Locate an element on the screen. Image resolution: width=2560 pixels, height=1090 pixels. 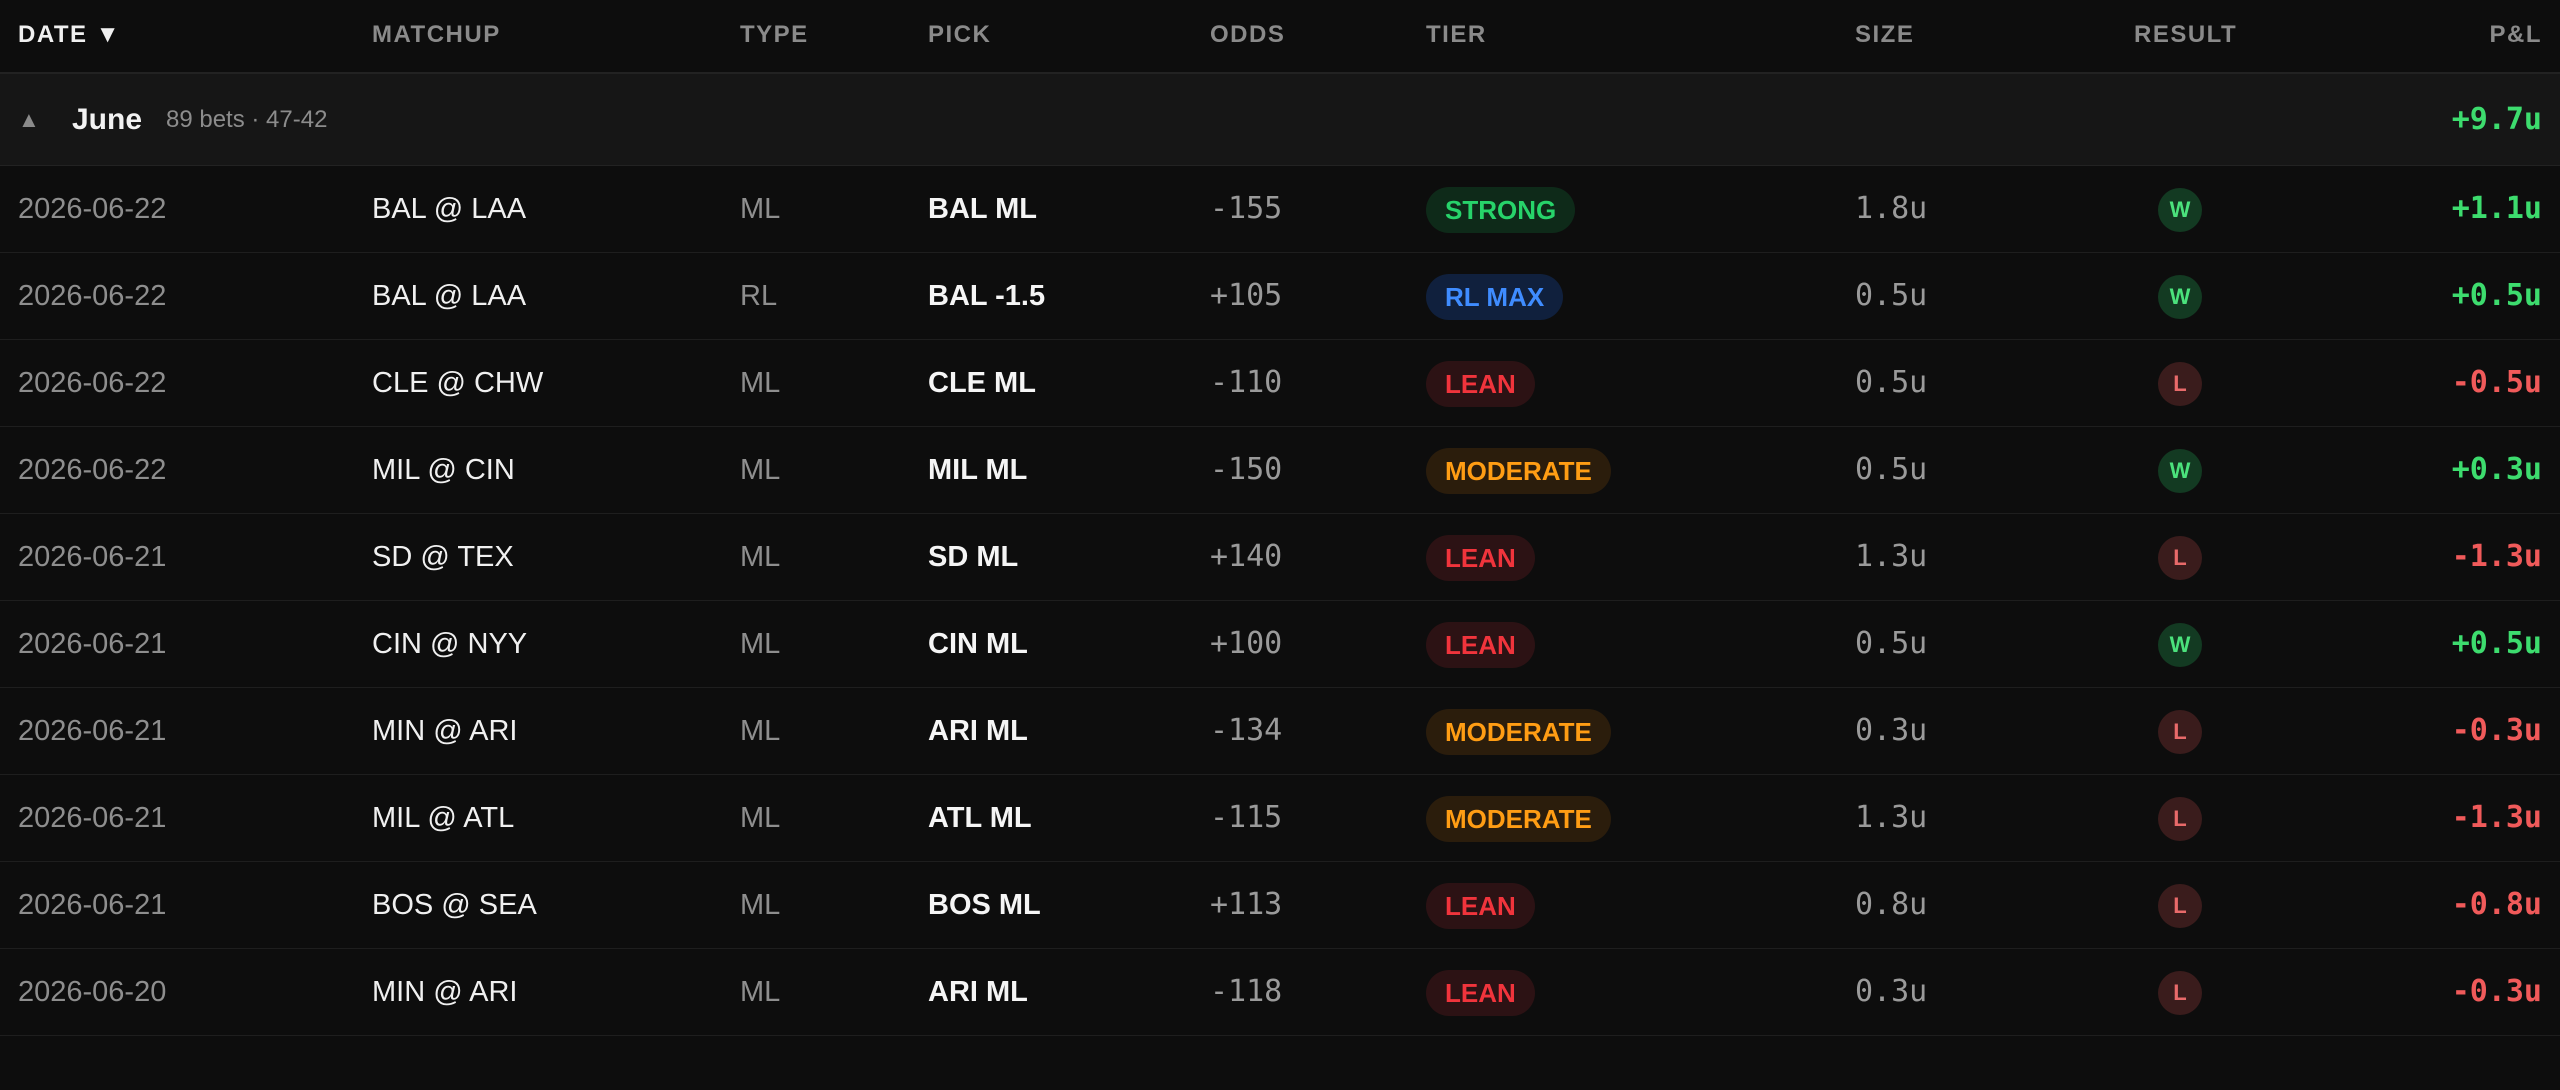
group-pnl: +9.7u is located at coordinates (2496, 119).